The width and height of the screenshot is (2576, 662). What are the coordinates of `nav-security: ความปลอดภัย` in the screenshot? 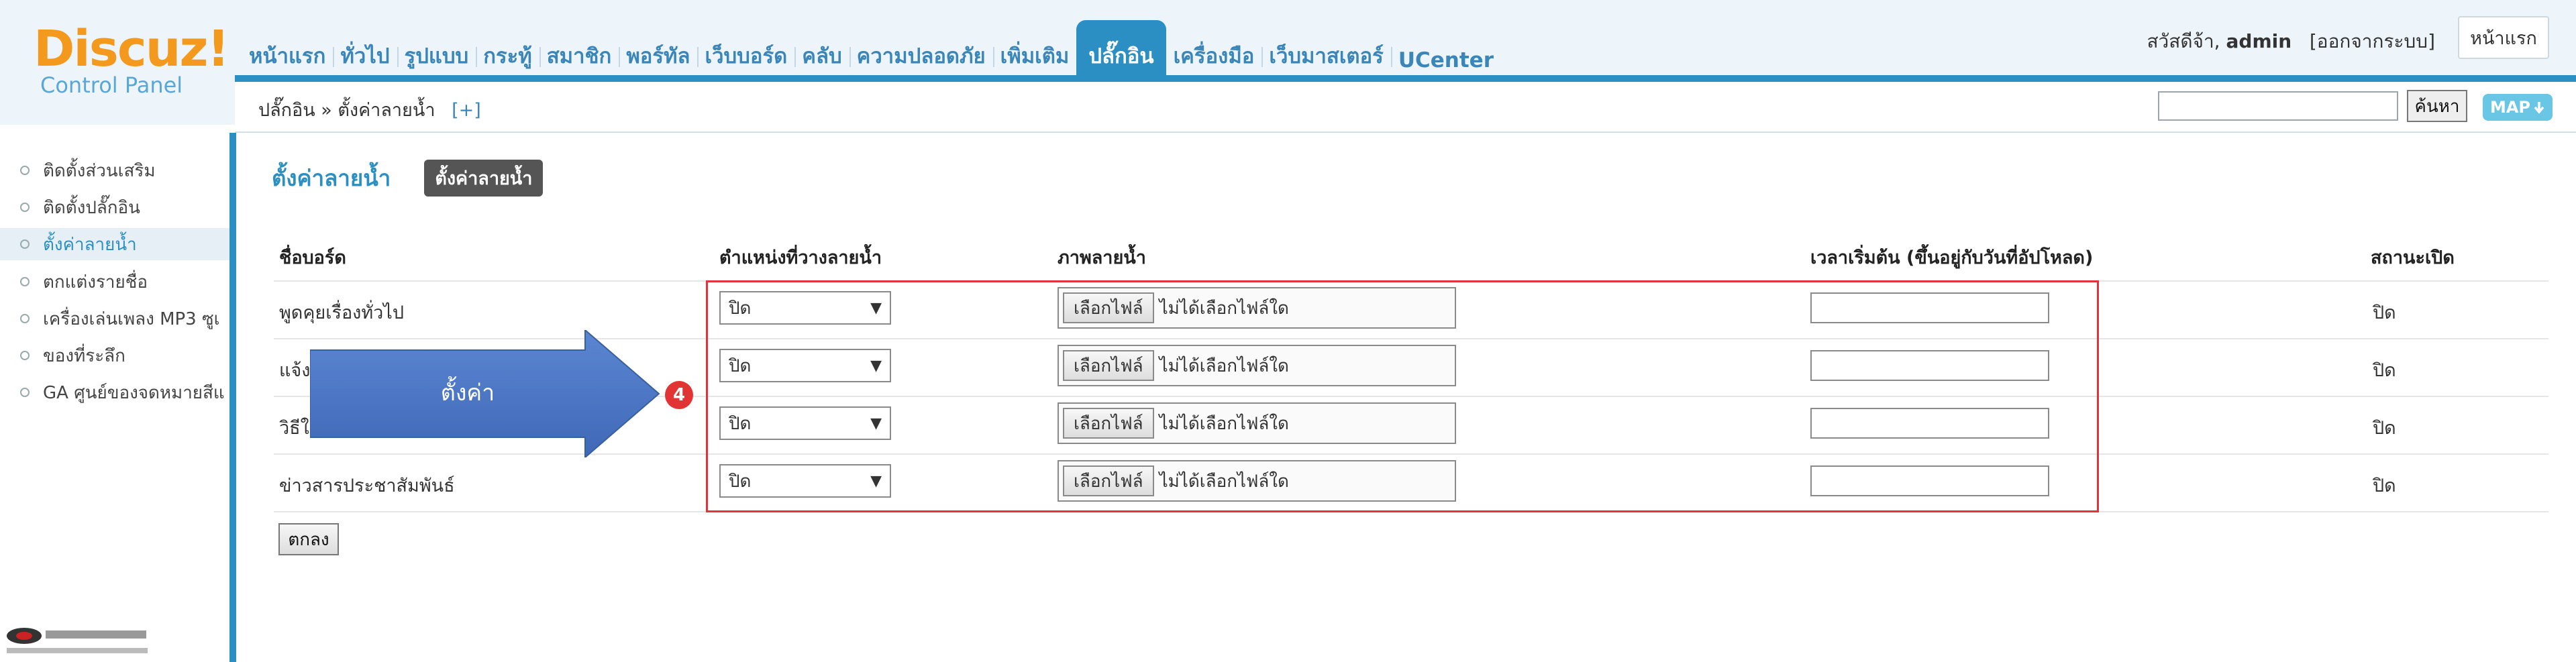 It's located at (921, 51).